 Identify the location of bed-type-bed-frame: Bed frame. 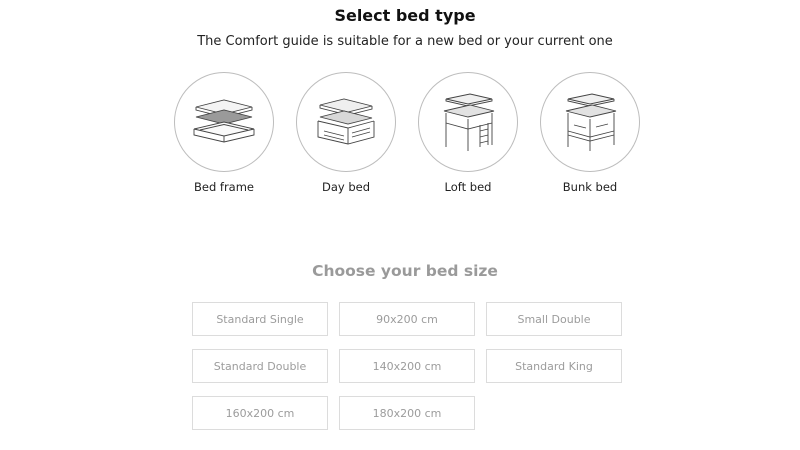
(224, 133).